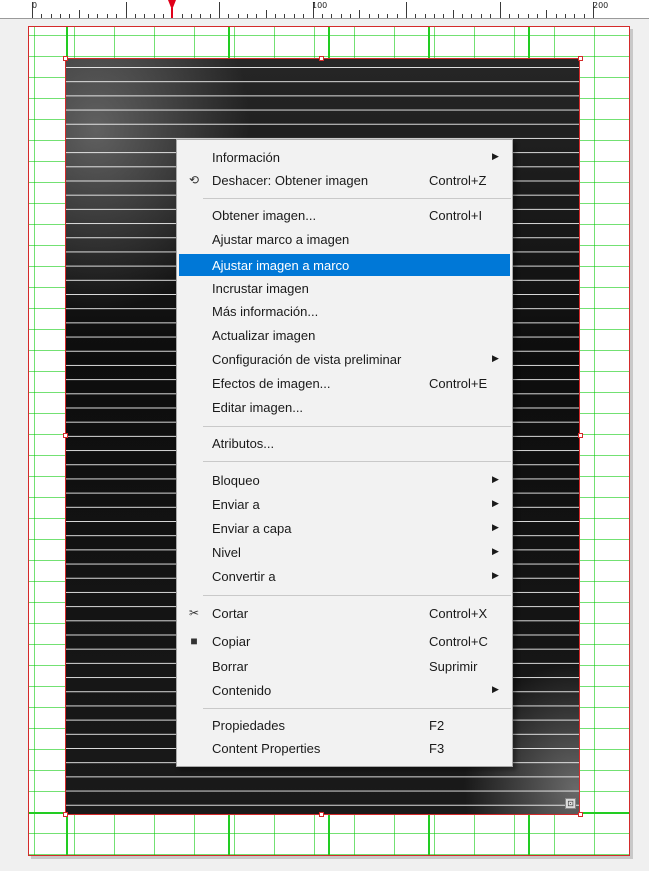 The width and height of the screenshot is (649, 871). What do you see at coordinates (236, 504) in the screenshot?
I see `menu-item-label: Enviar a` at bounding box center [236, 504].